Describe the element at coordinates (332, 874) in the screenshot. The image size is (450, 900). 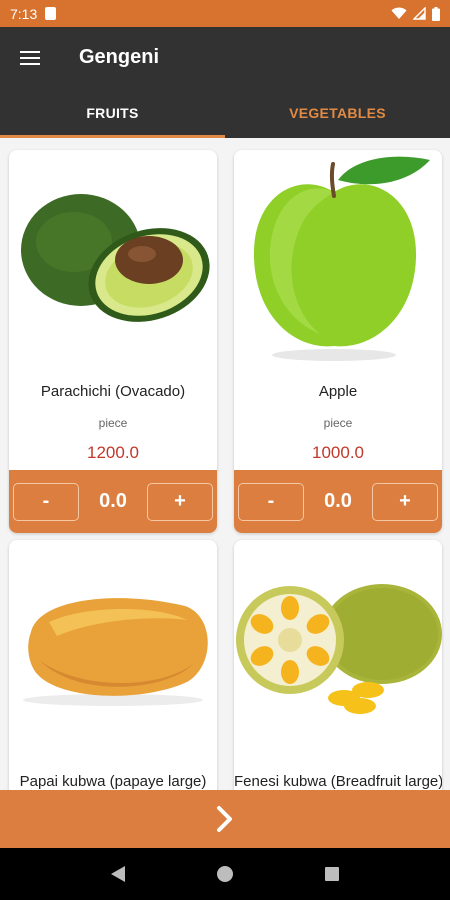
I see `recents-icon` at that location.